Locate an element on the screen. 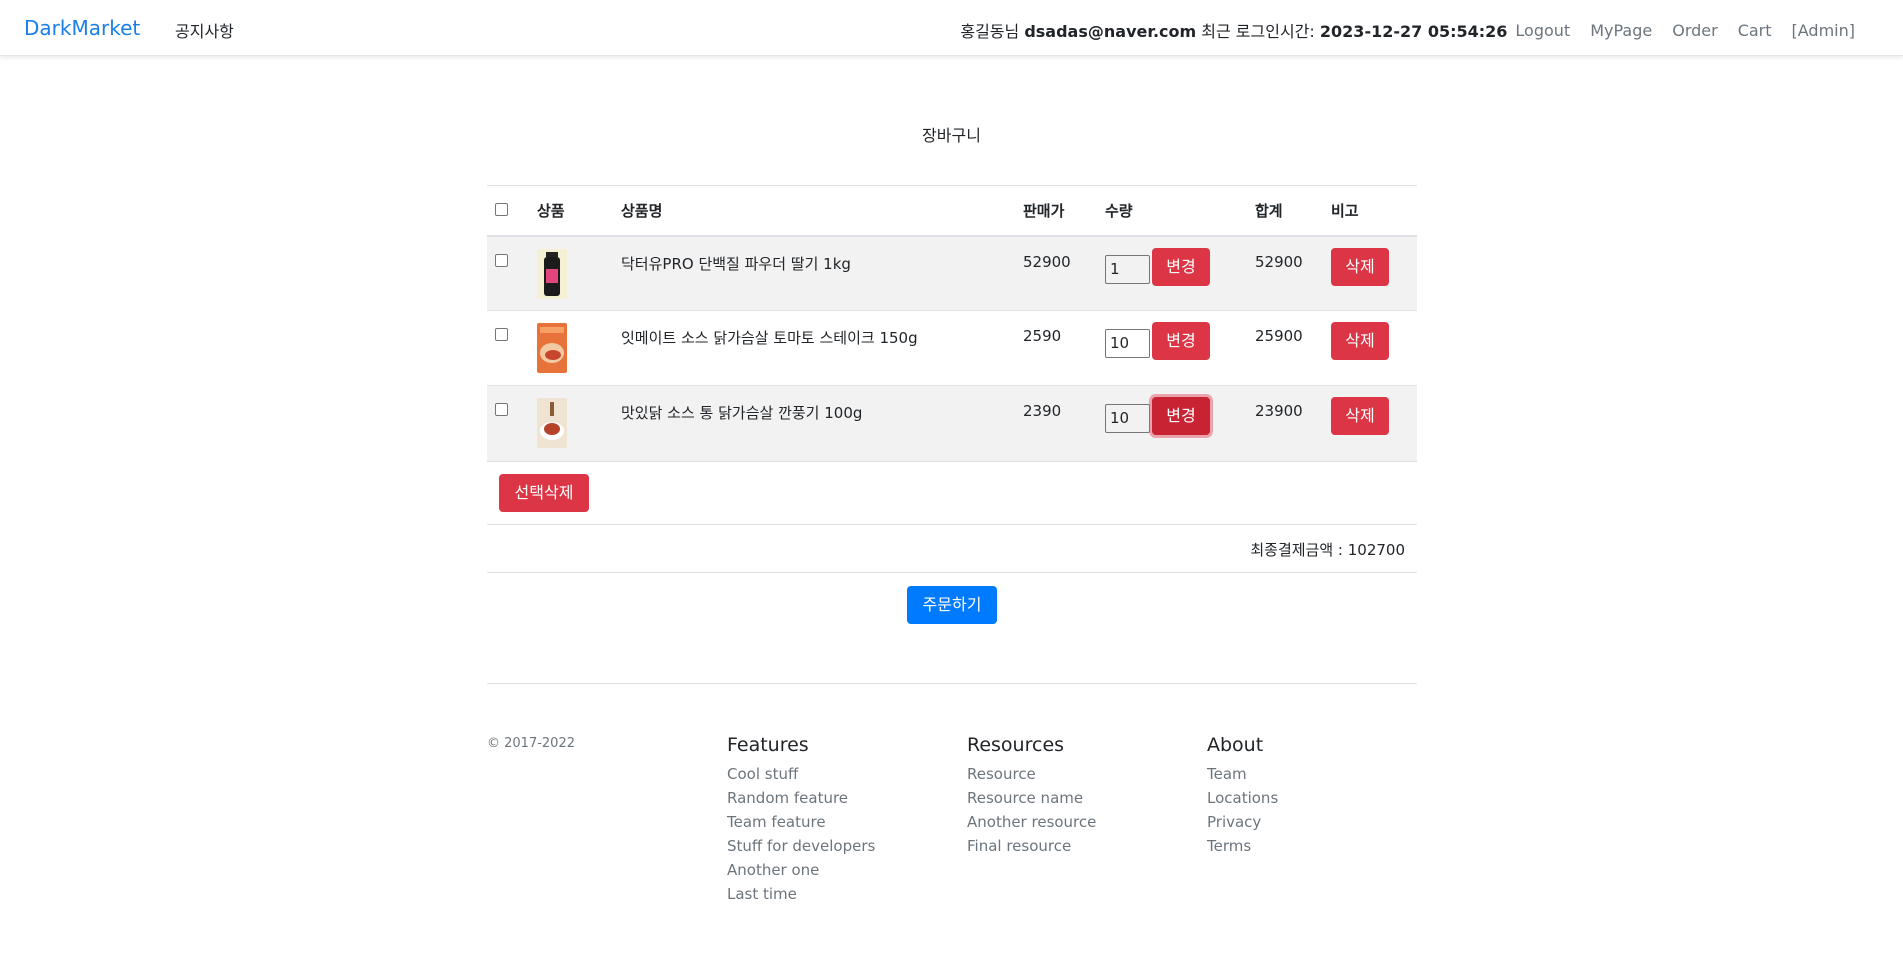 Image resolution: width=1903 pixels, height=972 pixels. footer-link: Resource is located at coordinates (1031, 774).